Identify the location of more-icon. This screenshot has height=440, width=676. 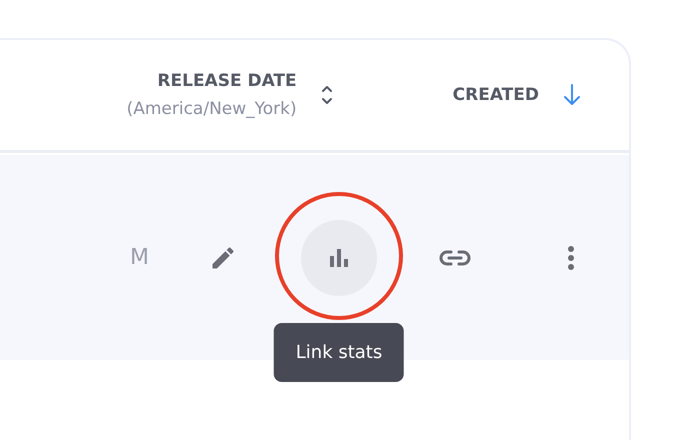
(571, 257).